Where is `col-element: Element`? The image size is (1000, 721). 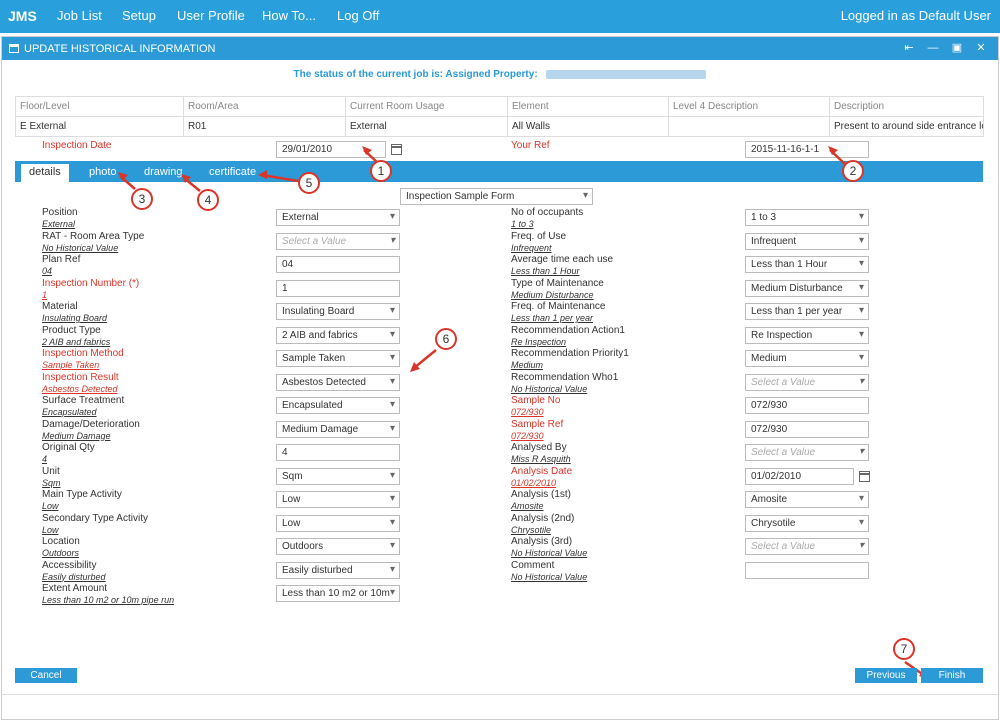
col-element: Element is located at coordinates (588, 106).